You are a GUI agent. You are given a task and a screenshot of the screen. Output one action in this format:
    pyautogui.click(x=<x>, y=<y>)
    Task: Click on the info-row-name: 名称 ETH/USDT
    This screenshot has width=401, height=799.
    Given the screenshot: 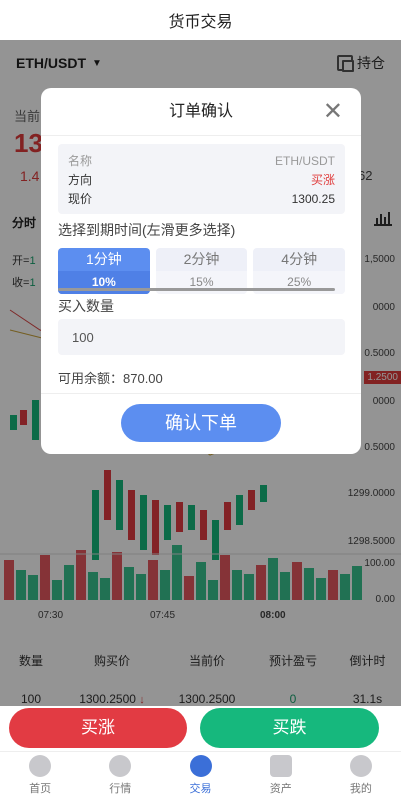 What is the action you would take?
    pyautogui.click(x=201, y=161)
    